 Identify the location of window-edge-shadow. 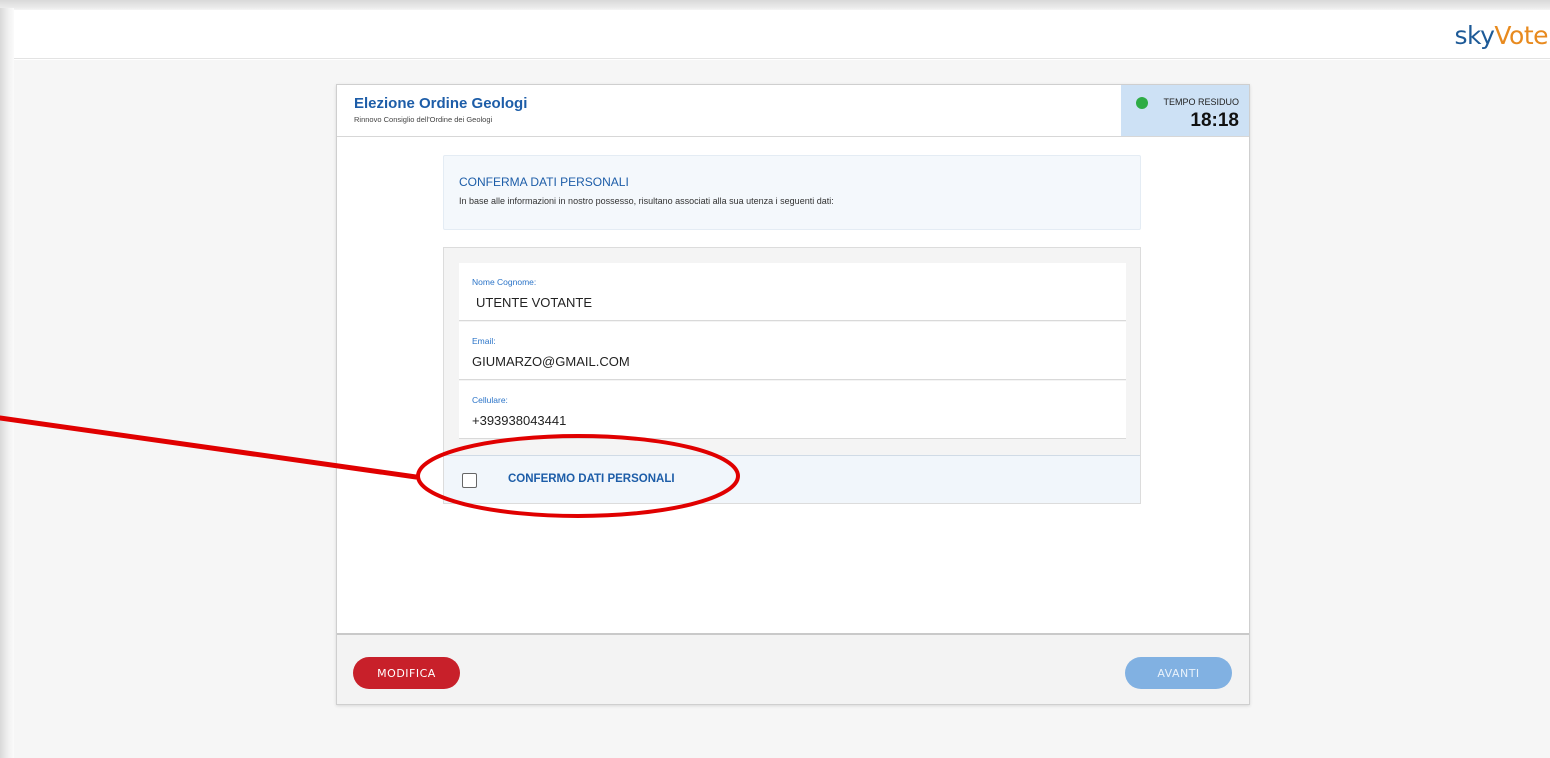
(7, 383).